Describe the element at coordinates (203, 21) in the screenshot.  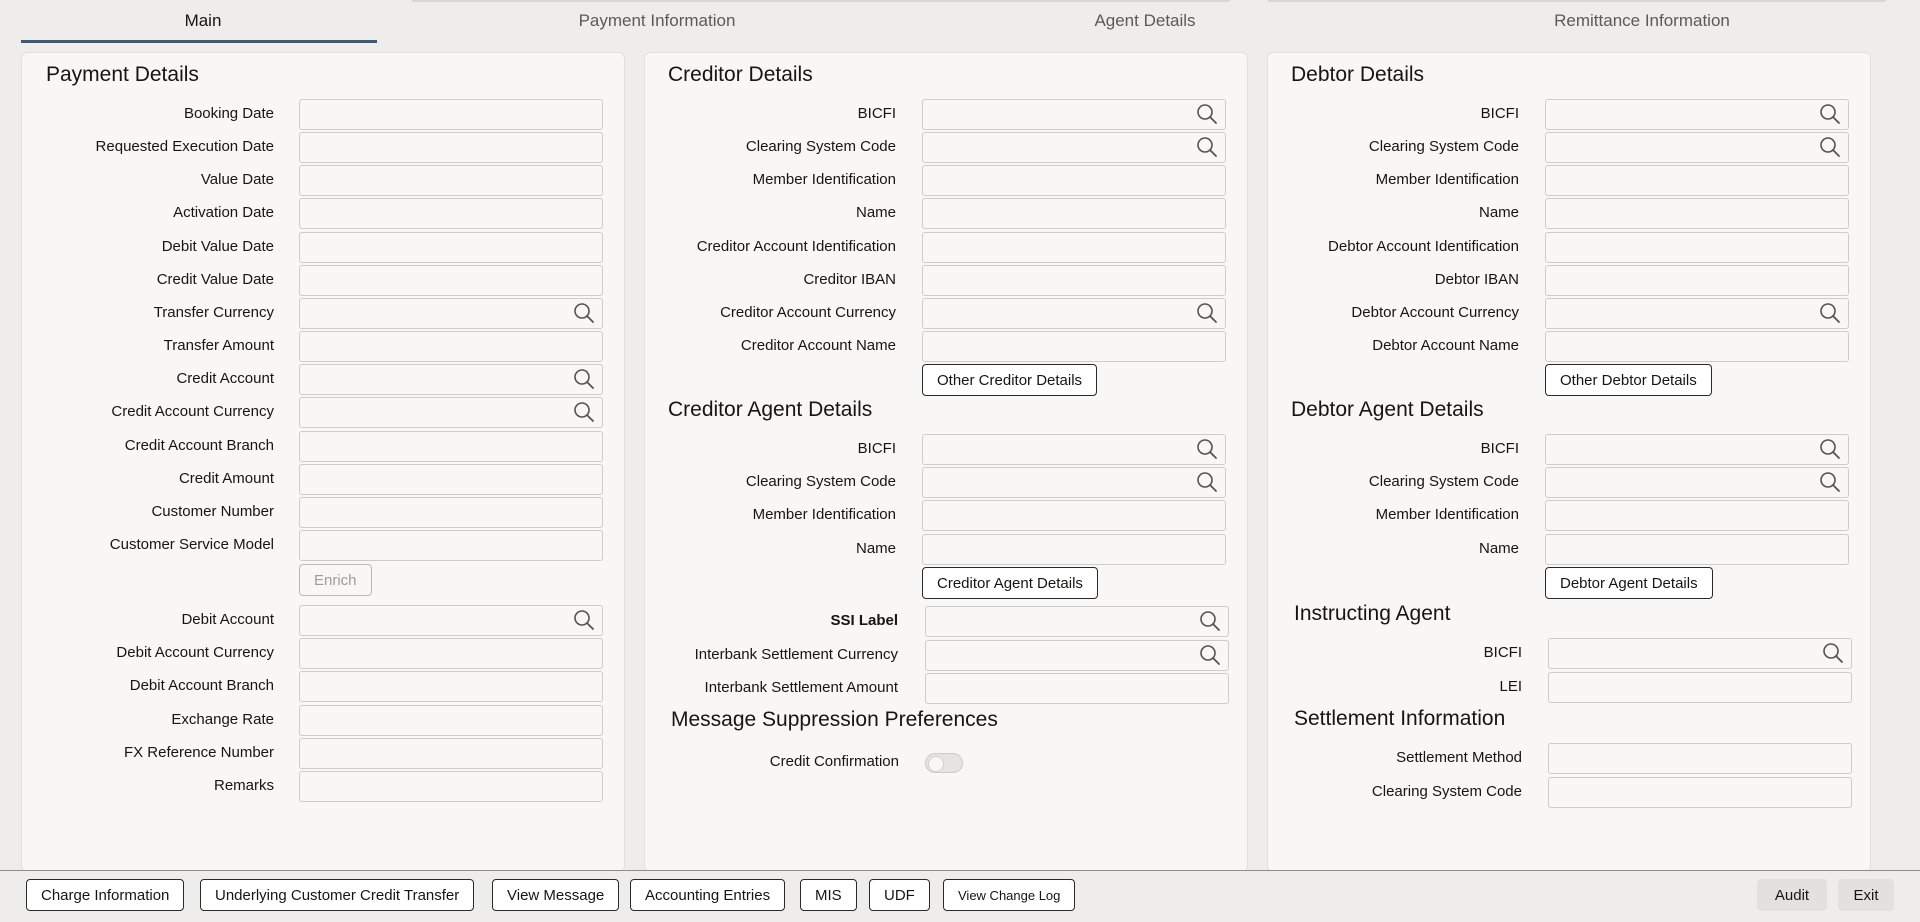
I see `tab-main: Main` at that location.